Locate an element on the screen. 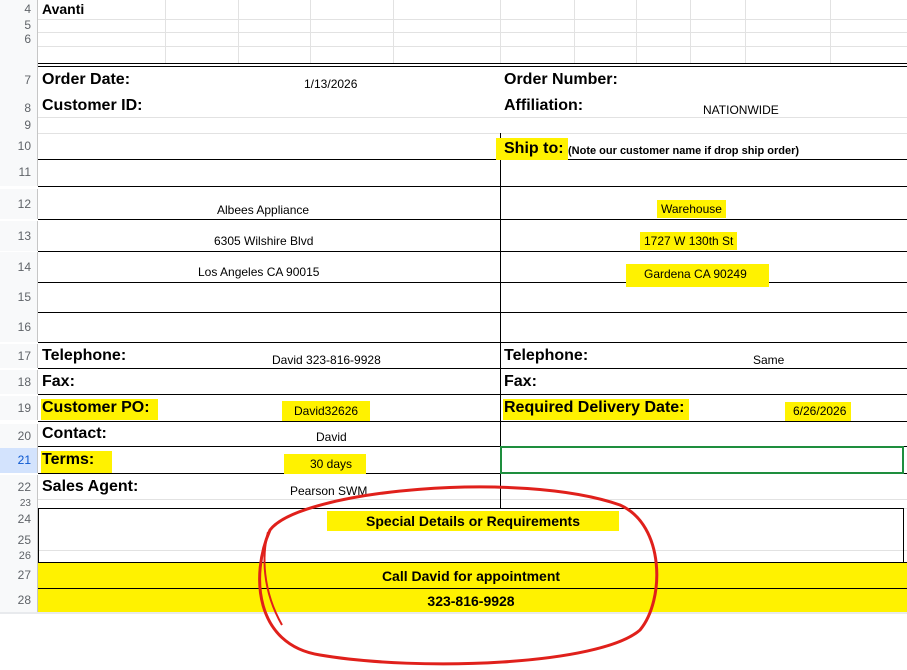 The height and width of the screenshot is (670, 907). terms-value: 30 days is located at coordinates (325, 464).